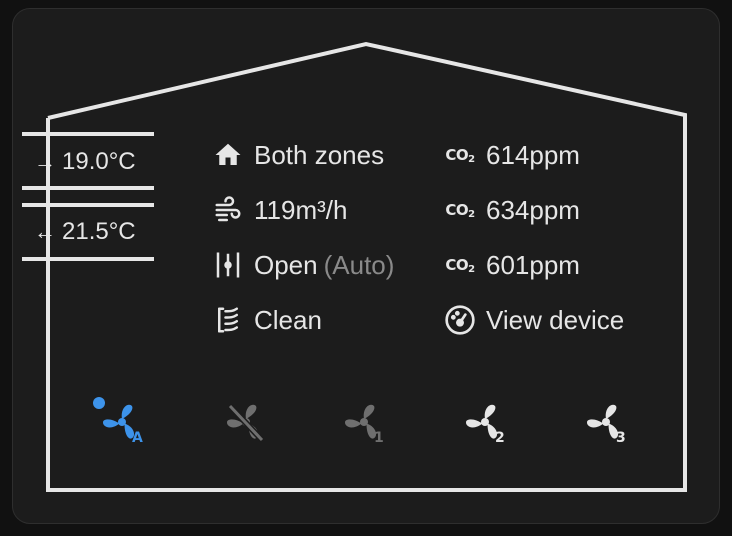  Describe the element at coordinates (460, 320) in the screenshot. I see `gauge-icon` at that location.